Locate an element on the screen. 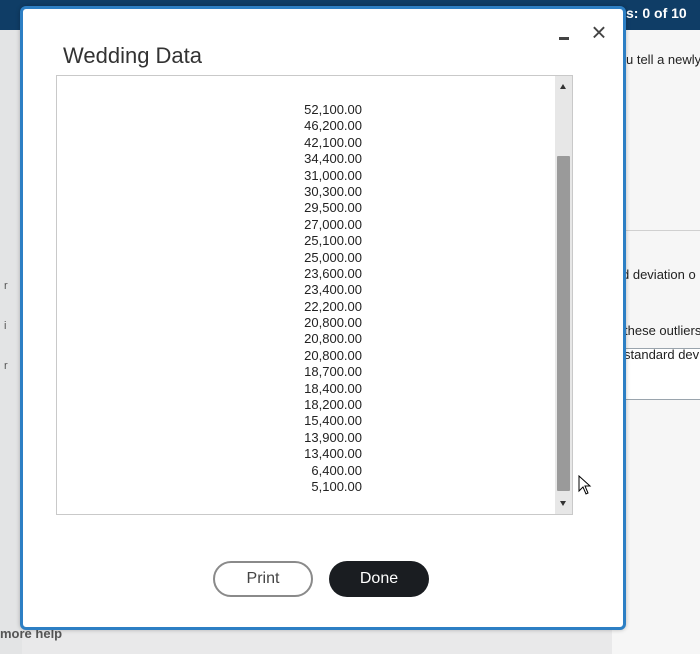  left-background-page: r i r is located at coordinates (11, 342).